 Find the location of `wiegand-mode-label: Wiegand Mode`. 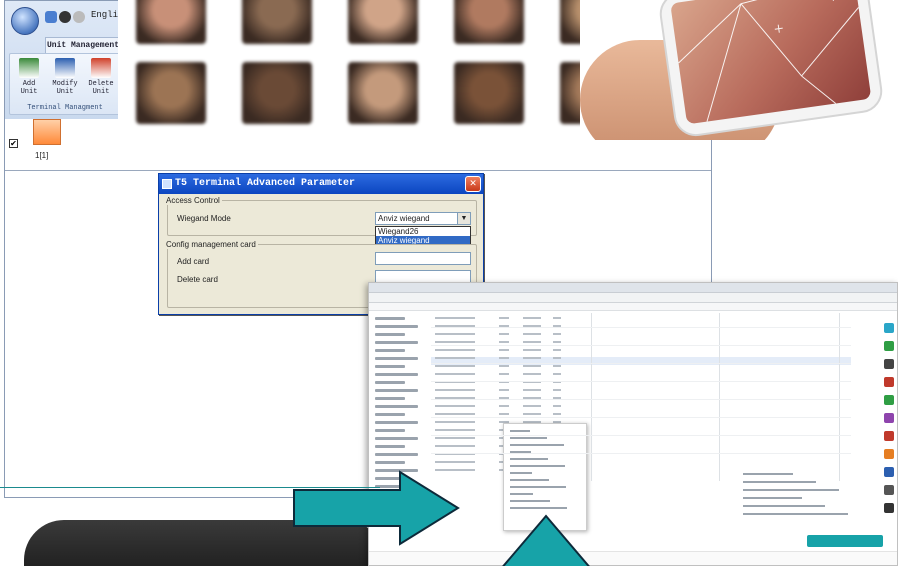

wiegand-mode-label: Wiegand Mode is located at coordinates (204, 218).